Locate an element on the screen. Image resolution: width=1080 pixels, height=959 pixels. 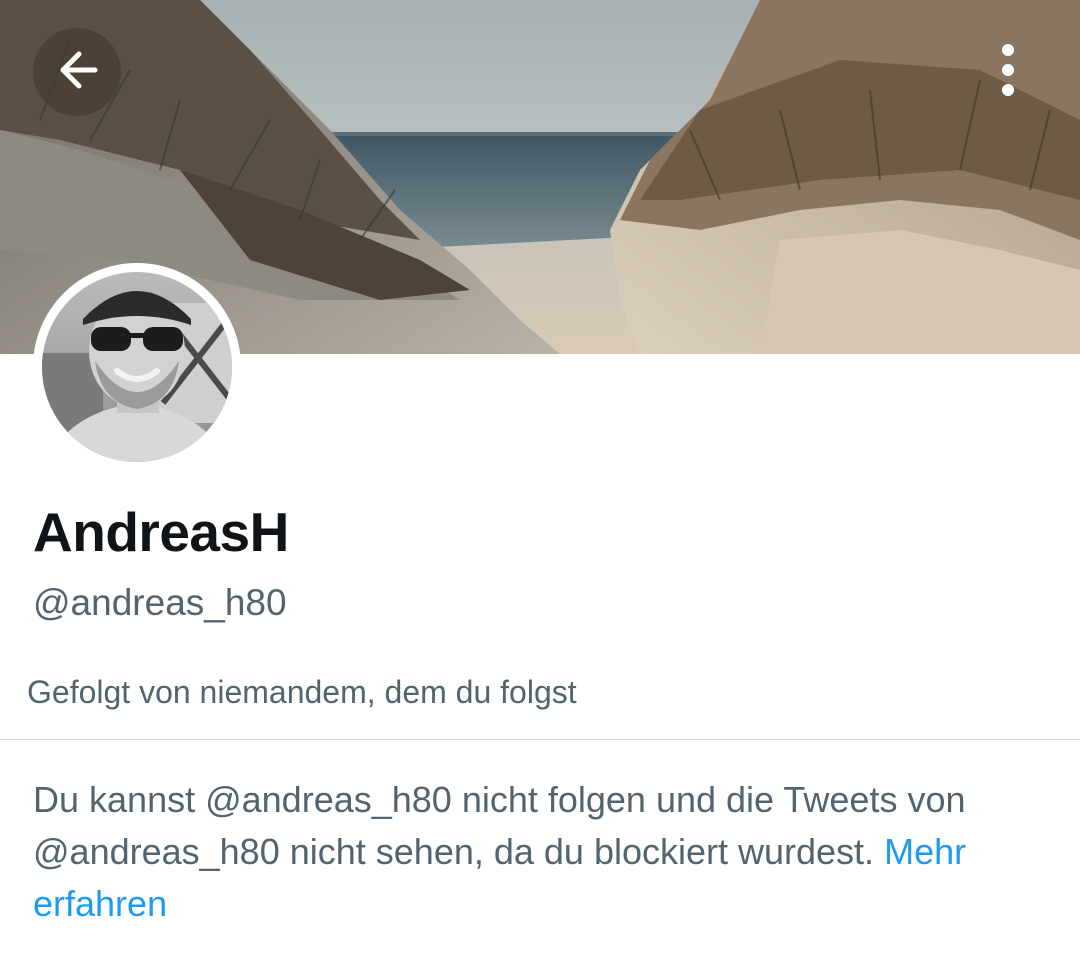
arrow-left-icon is located at coordinates (77, 72).